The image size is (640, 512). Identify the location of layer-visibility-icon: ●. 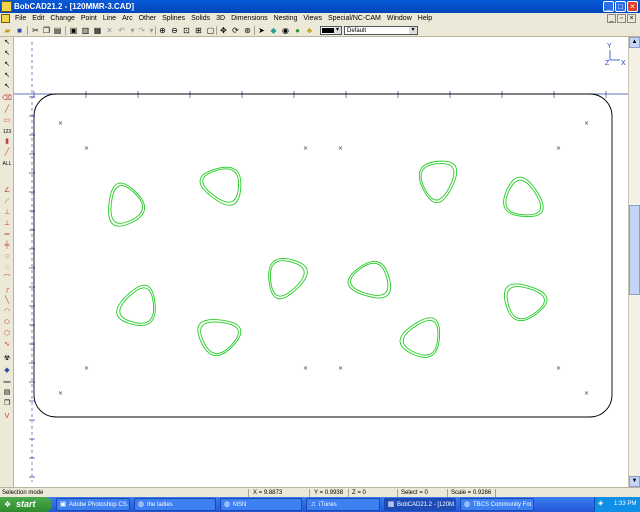
(297, 30).